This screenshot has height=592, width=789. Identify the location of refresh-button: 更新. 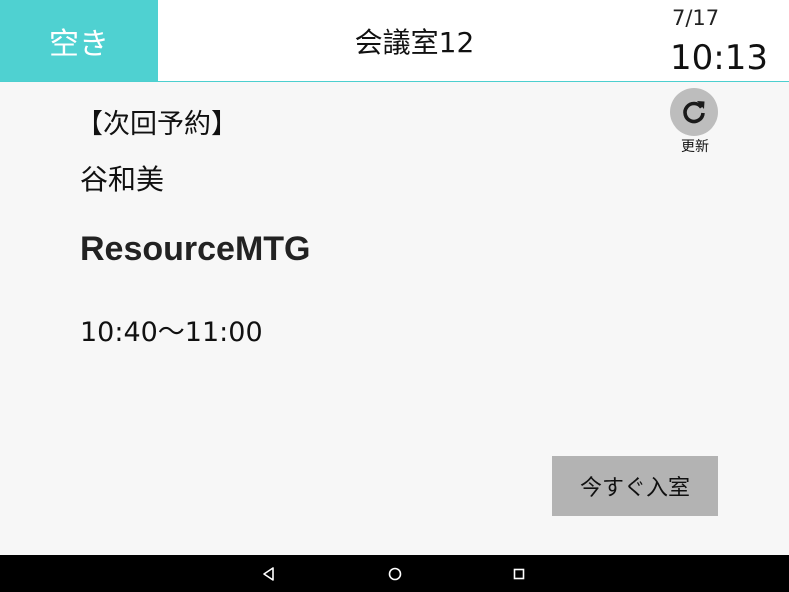
(695, 121).